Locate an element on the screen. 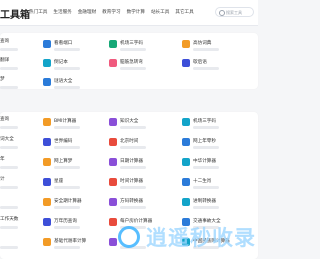 The image size is (320, 259). tool-item: 网上算梦 is located at coordinates (57, 162).